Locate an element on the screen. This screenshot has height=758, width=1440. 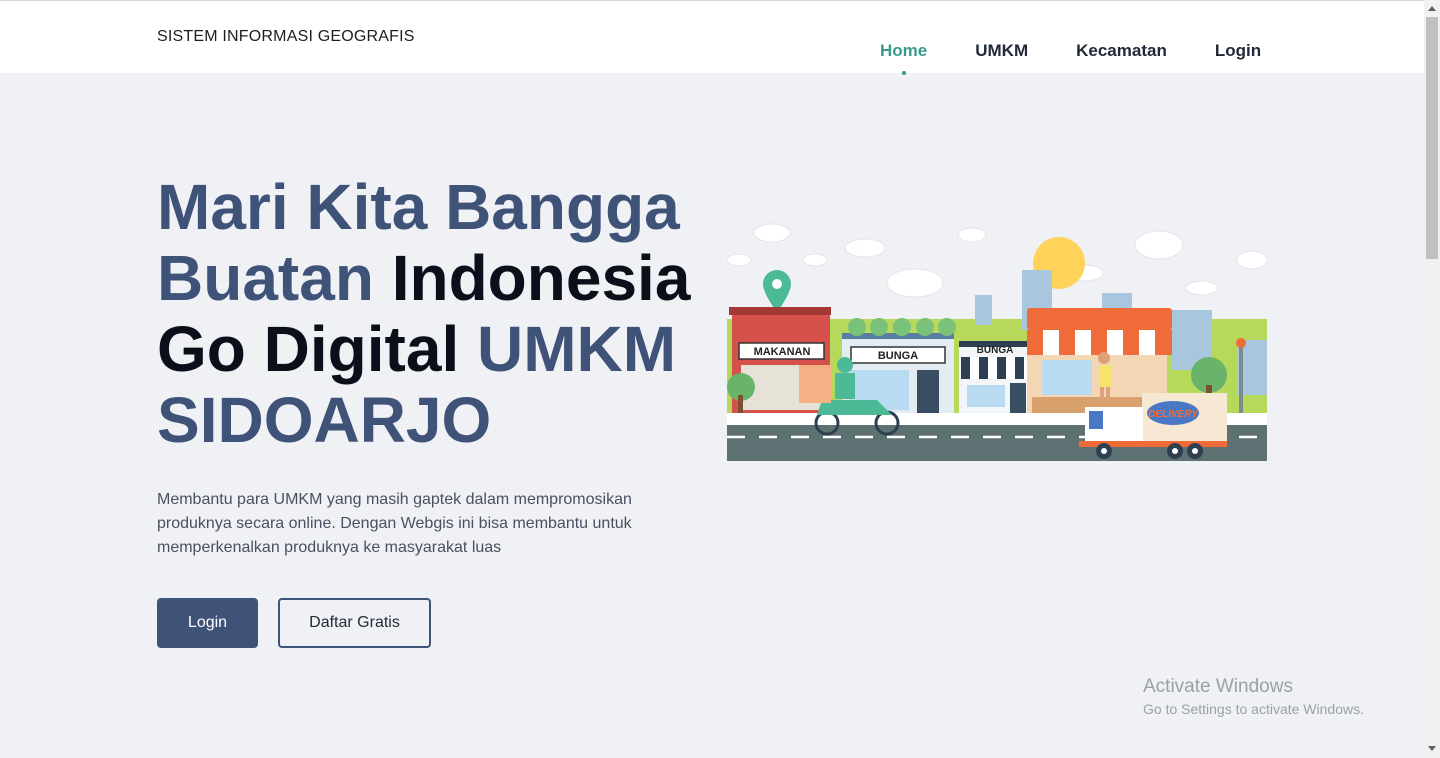
shop-sign-bunga-2: BUNGA is located at coordinates (995, 350).